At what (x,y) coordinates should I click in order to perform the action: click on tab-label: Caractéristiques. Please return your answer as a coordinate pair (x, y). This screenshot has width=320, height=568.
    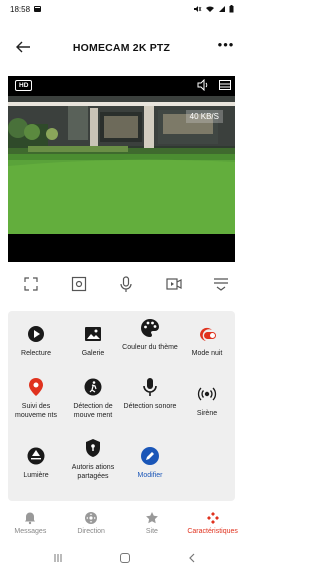
    Looking at the image, I should click on (212, 531).